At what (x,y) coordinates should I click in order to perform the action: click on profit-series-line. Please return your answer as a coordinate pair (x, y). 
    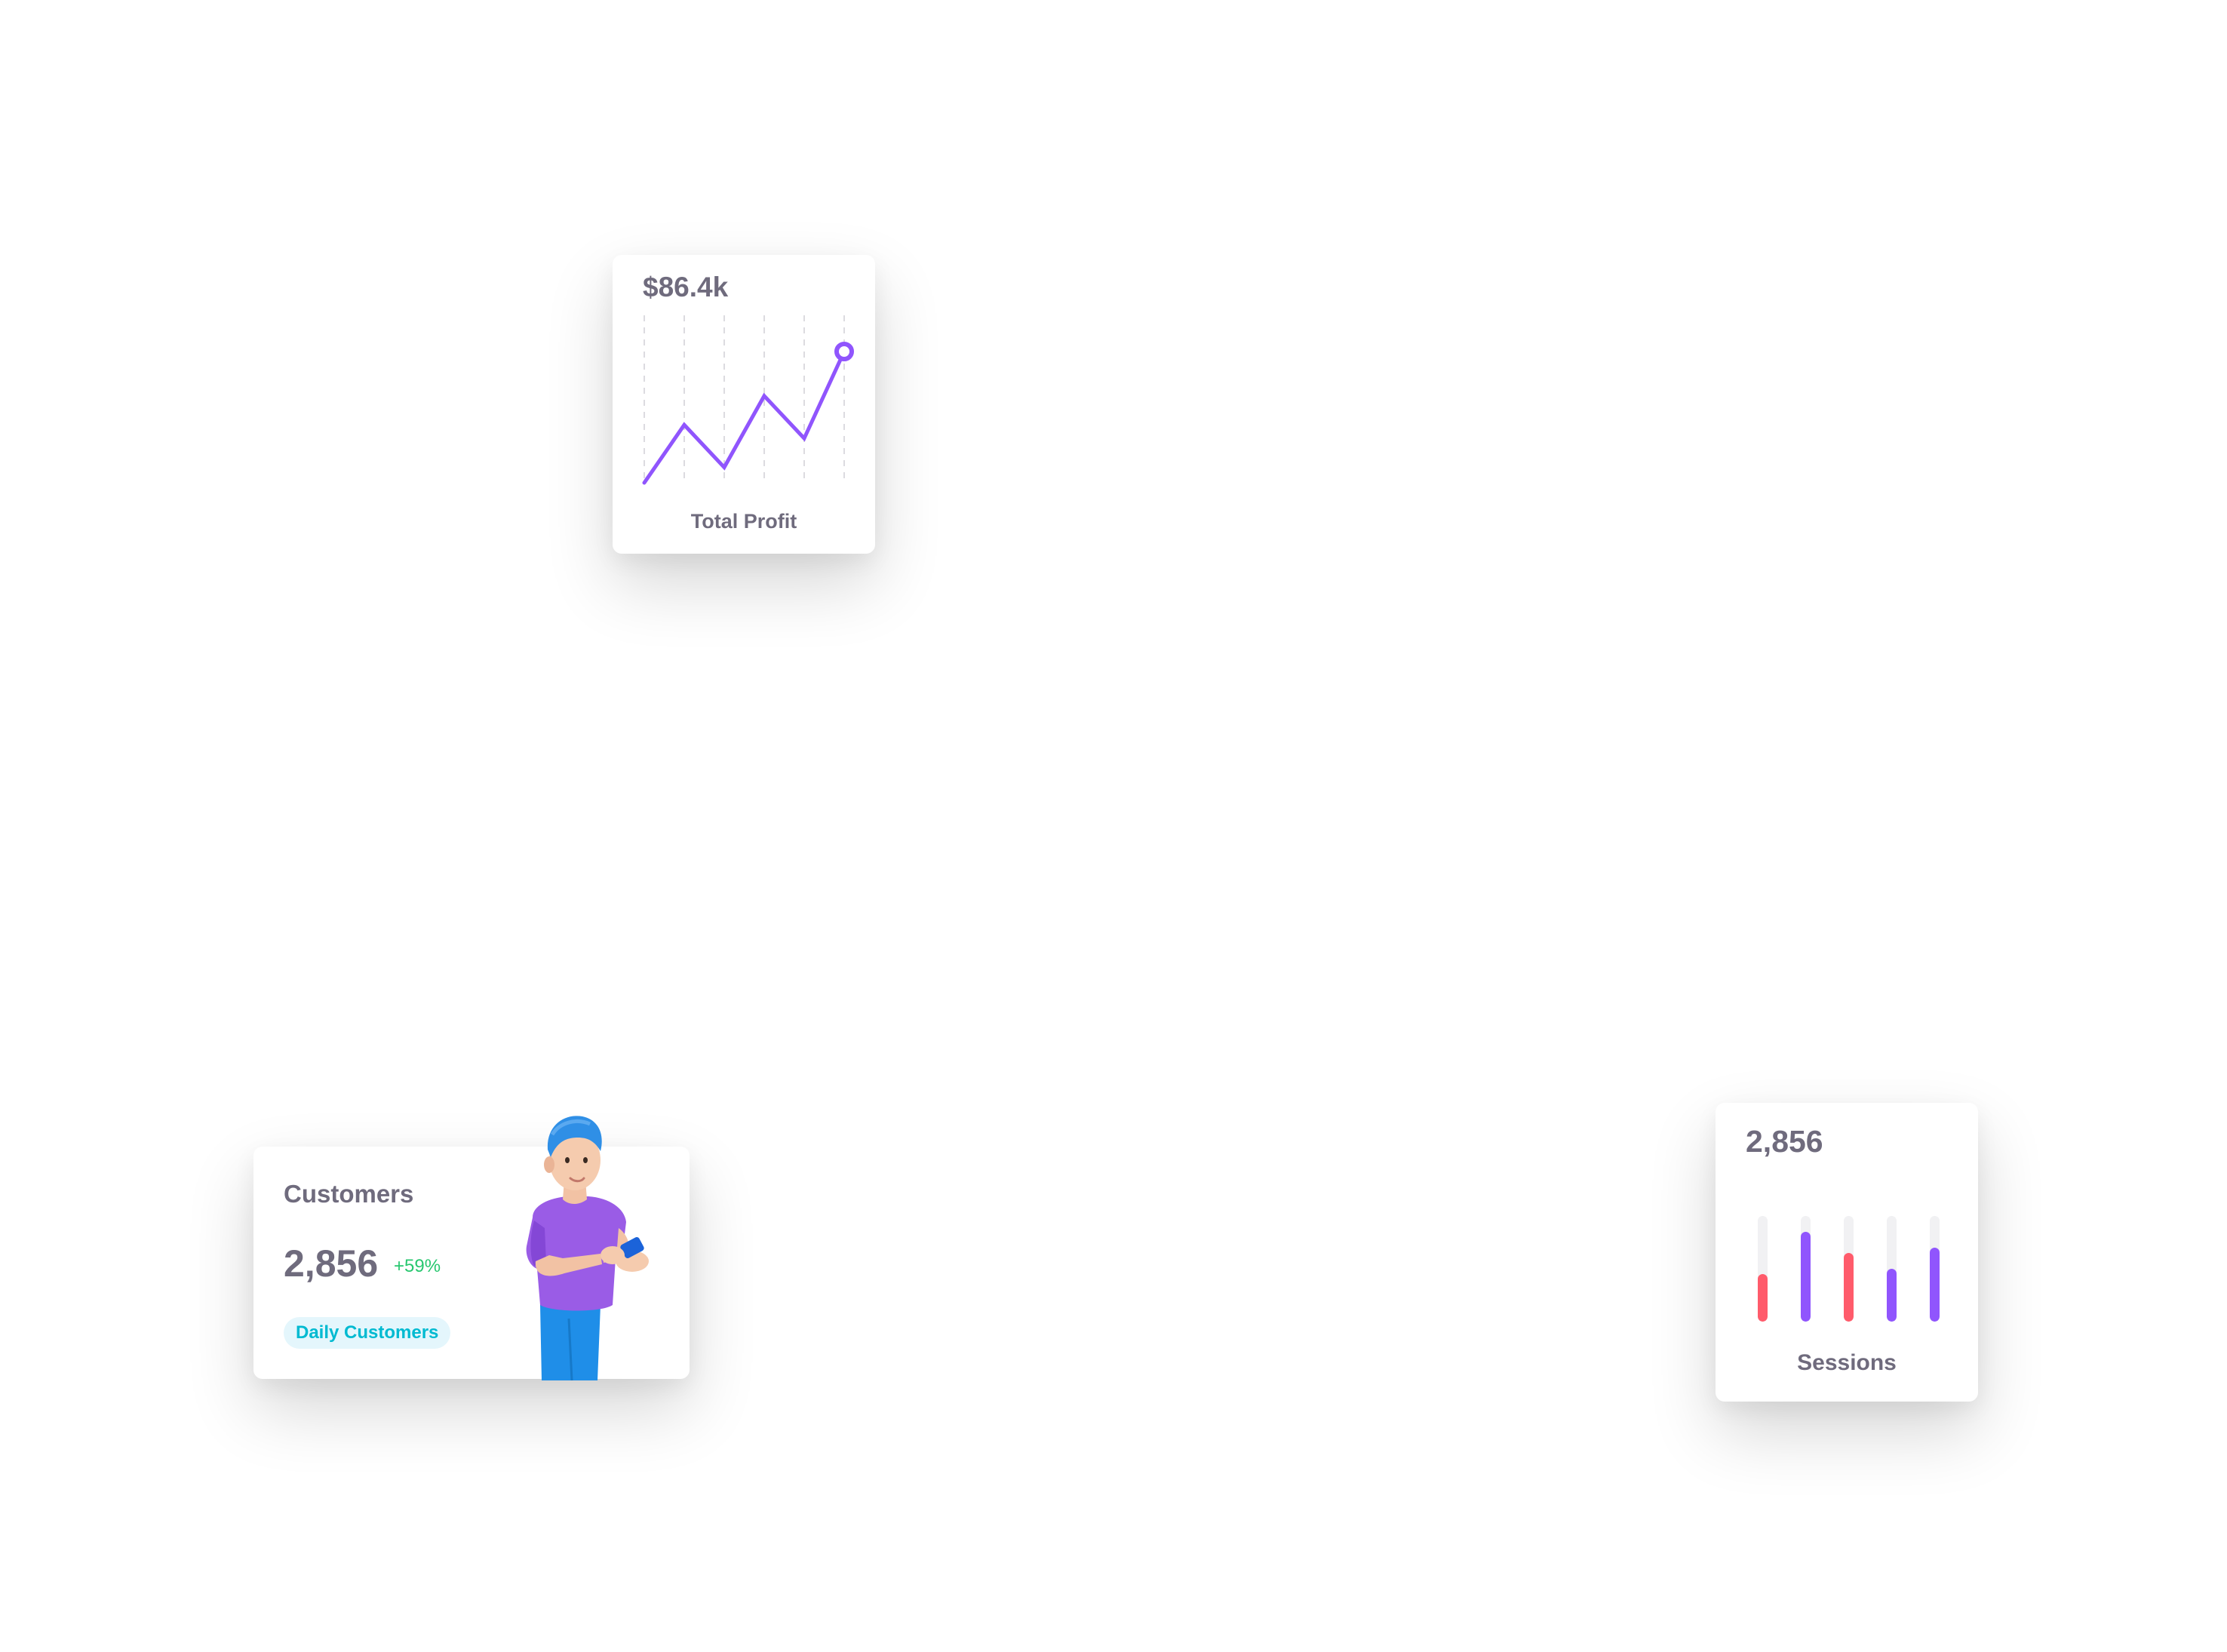
    Looking at the image, I should click on (744, 417).